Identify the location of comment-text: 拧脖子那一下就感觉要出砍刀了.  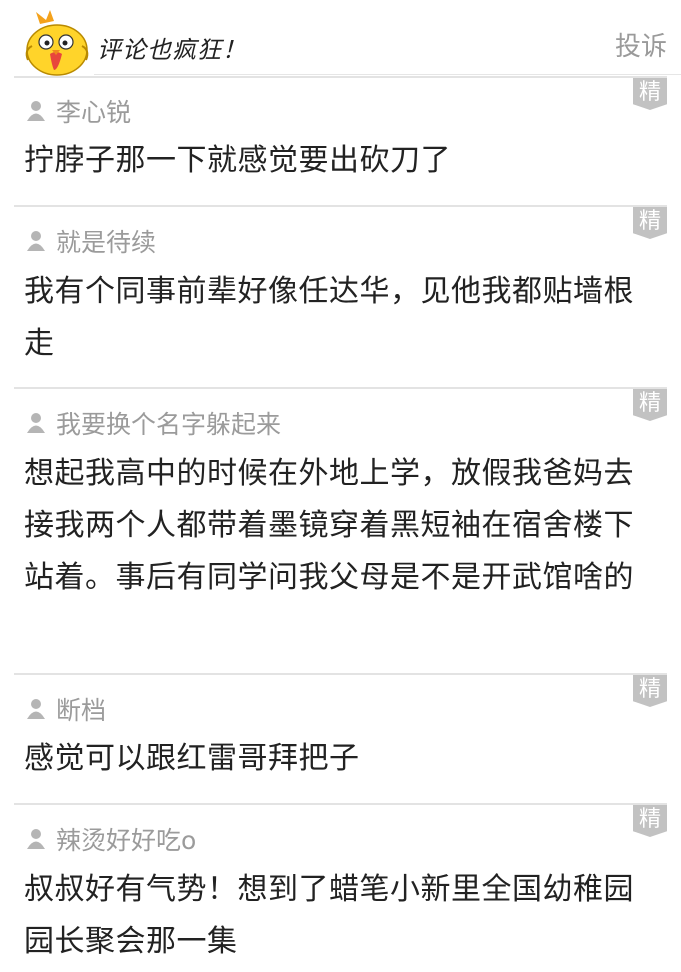
(237, 160).